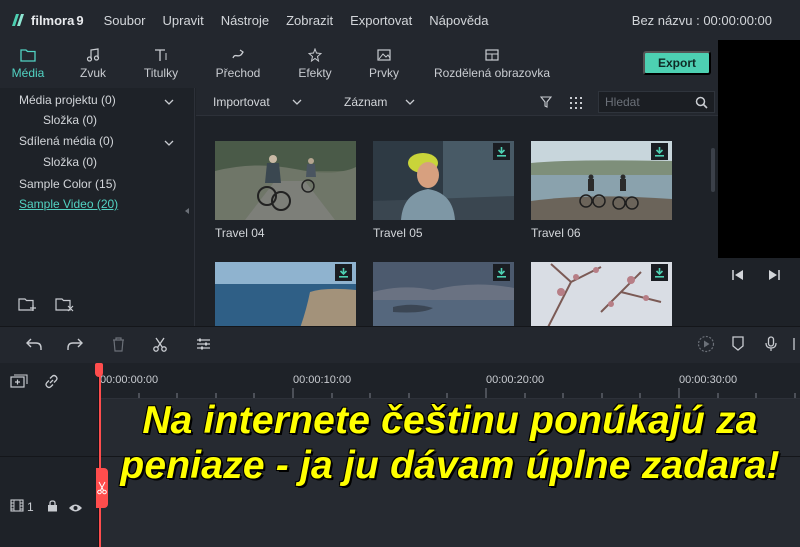  What do you see at coordinates (322, 380) in the screenshot?
I see `ruler-tick-label: 00:00:10:00` at bounding box center [322, 380].